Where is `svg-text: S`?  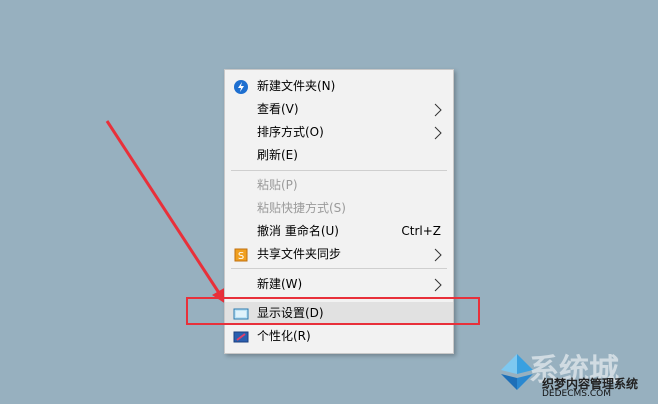 svg-text: S is located at coordinates (241, 256).